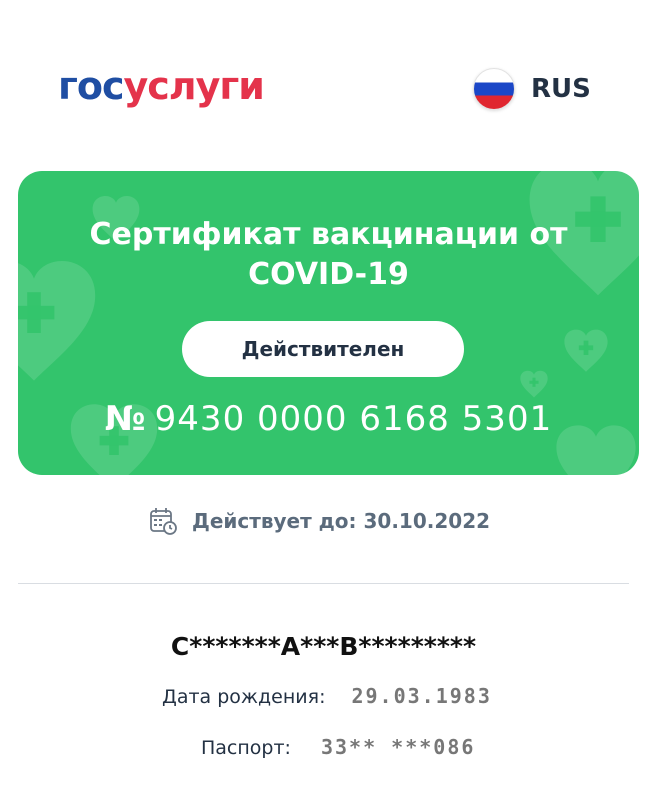  Describe the element at coordinates (323, 646) in the screenshot. I see `holder-name: С*******А***В*********` at that location.